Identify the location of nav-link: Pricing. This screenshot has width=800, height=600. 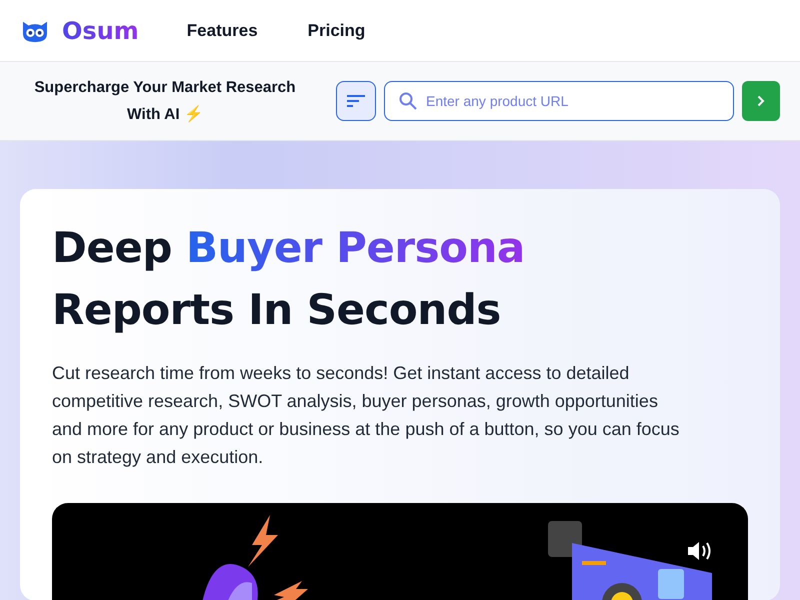
(337, 30).